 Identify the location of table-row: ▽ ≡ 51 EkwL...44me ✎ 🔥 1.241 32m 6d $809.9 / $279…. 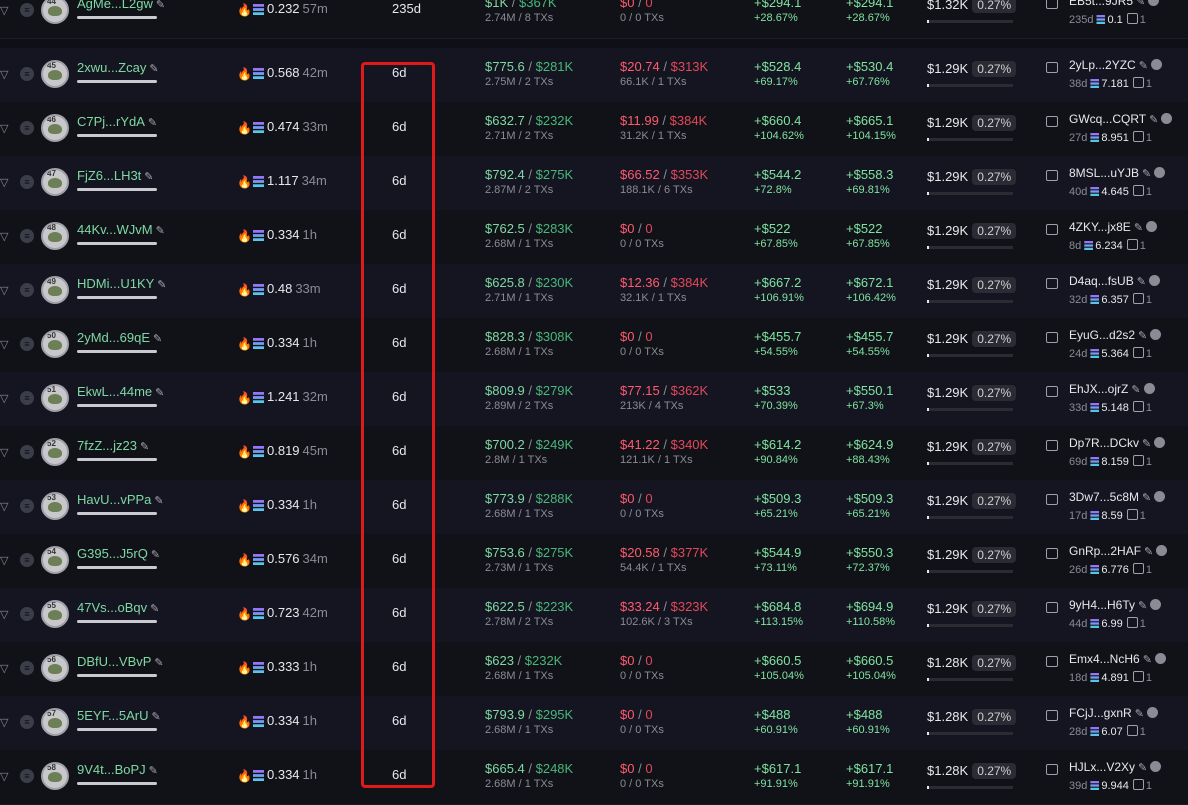
(594, 399).